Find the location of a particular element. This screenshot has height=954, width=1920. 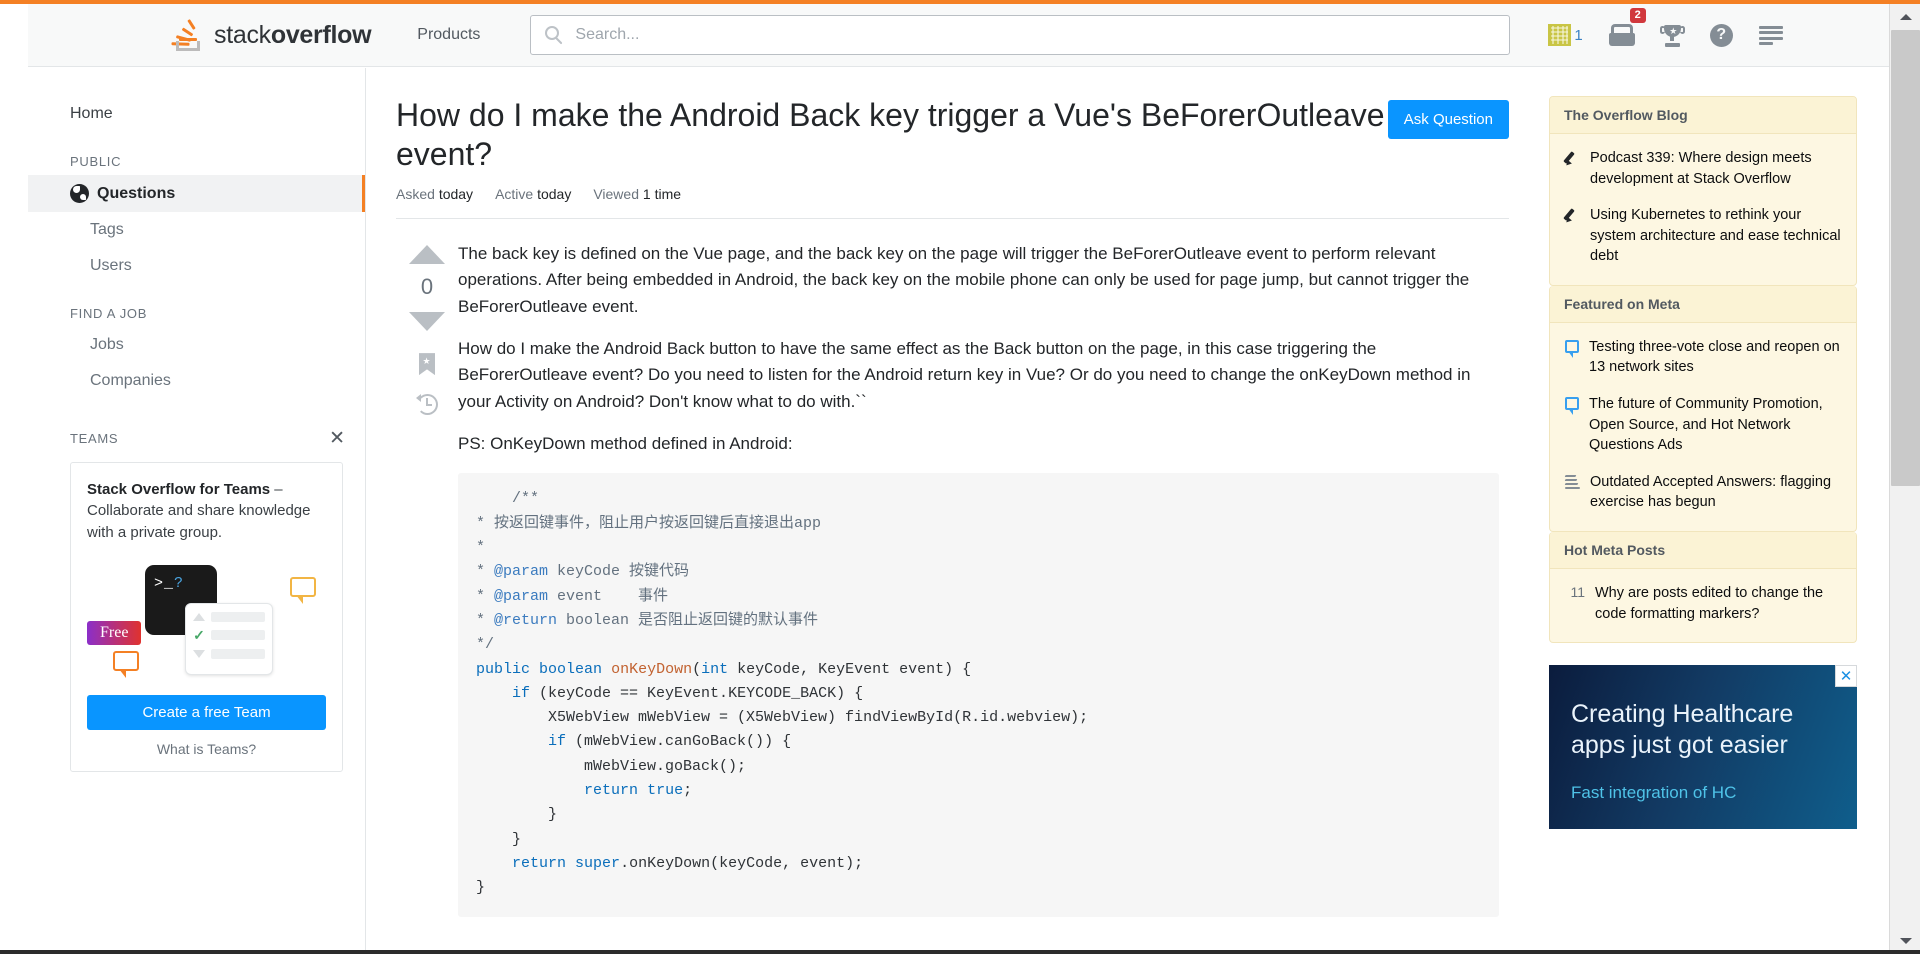

teams-promo-illustration: >_? Free ✓ is located at coordinates (206, 623).